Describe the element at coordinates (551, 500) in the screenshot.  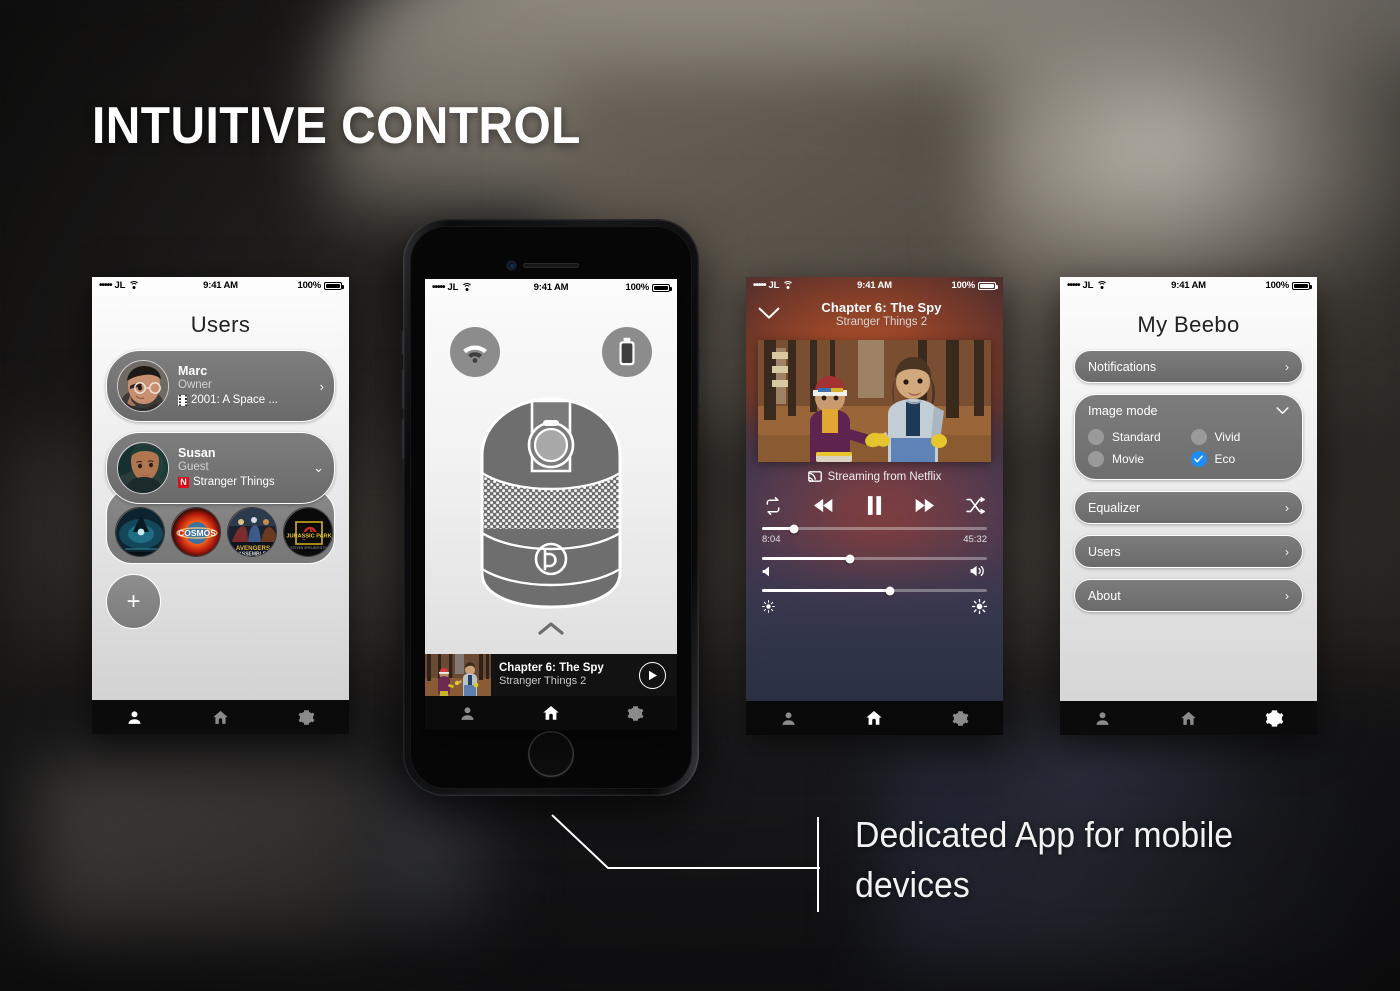
I see `beebo-speaker-illustration` at that location.